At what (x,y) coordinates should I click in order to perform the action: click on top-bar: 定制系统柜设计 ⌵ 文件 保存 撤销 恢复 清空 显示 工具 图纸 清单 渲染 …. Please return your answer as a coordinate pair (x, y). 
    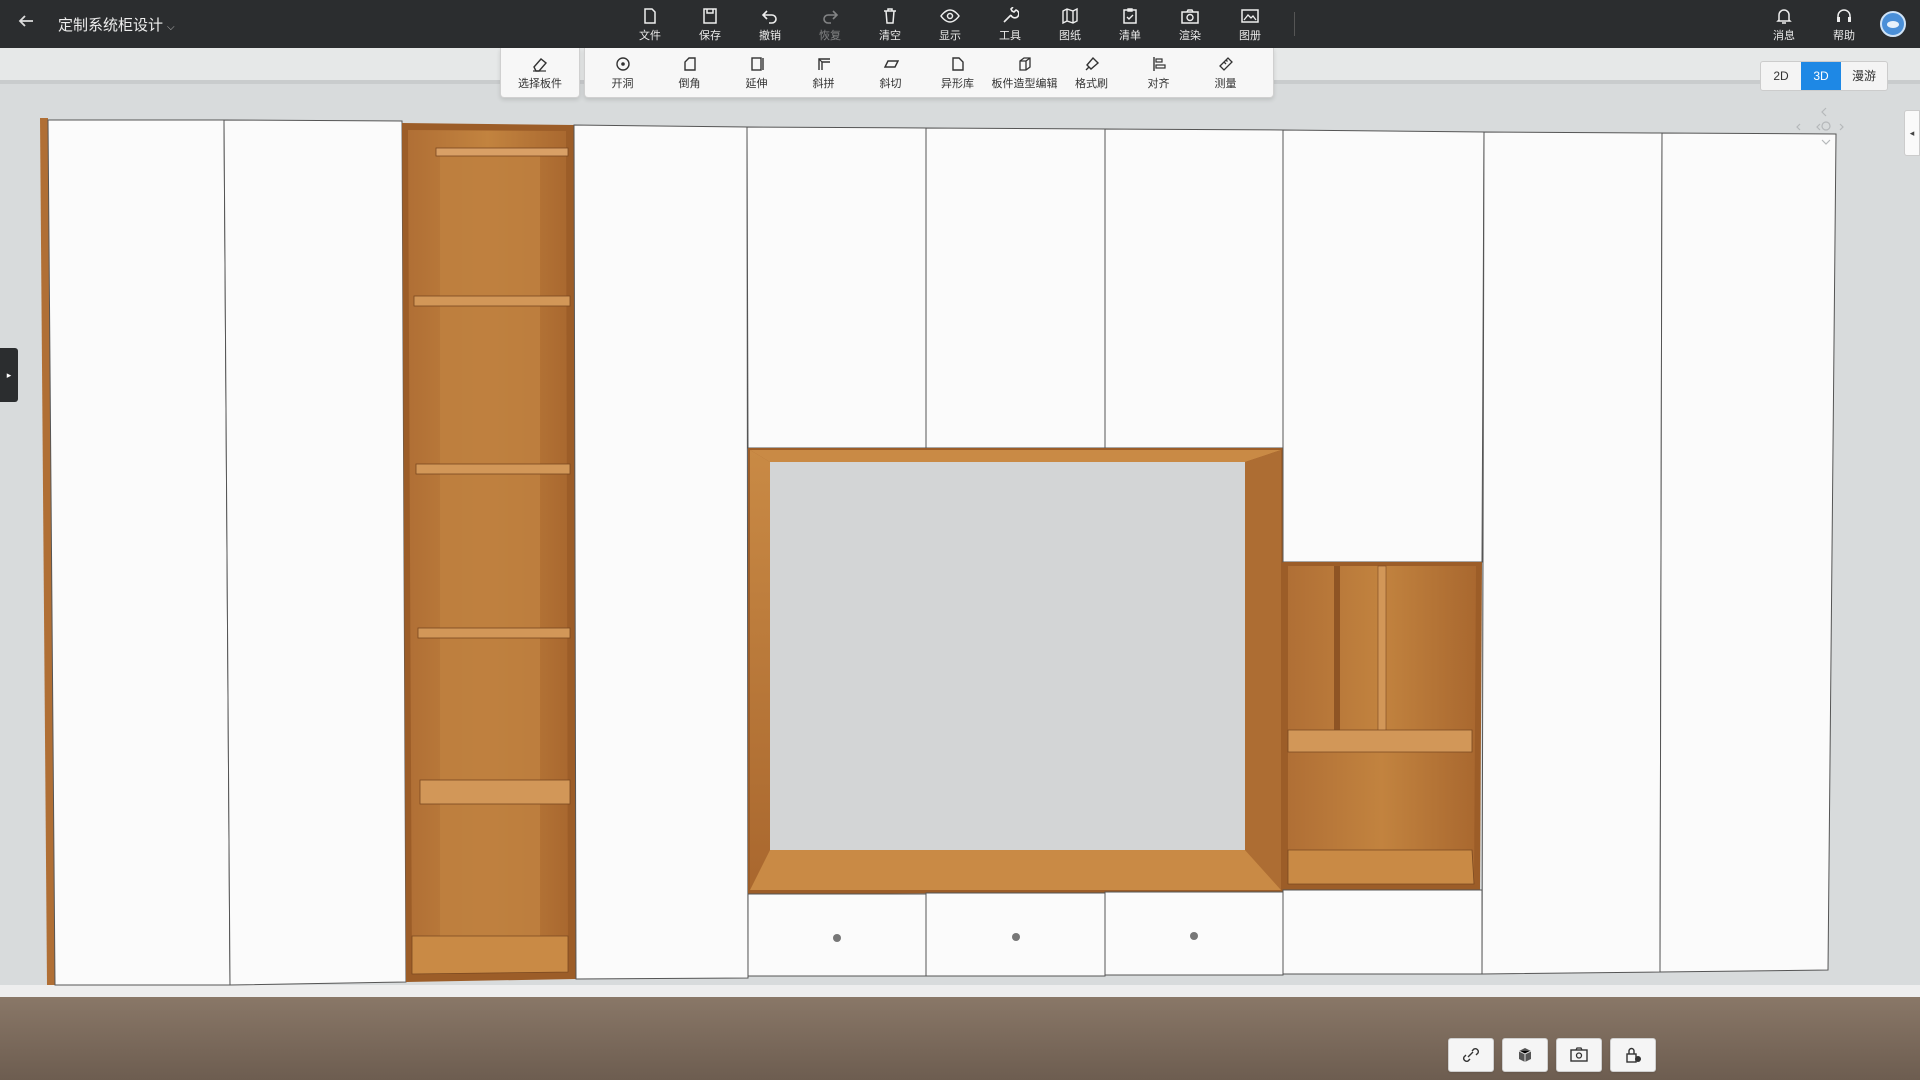
    Looking at the image, I should click on (960, 24).